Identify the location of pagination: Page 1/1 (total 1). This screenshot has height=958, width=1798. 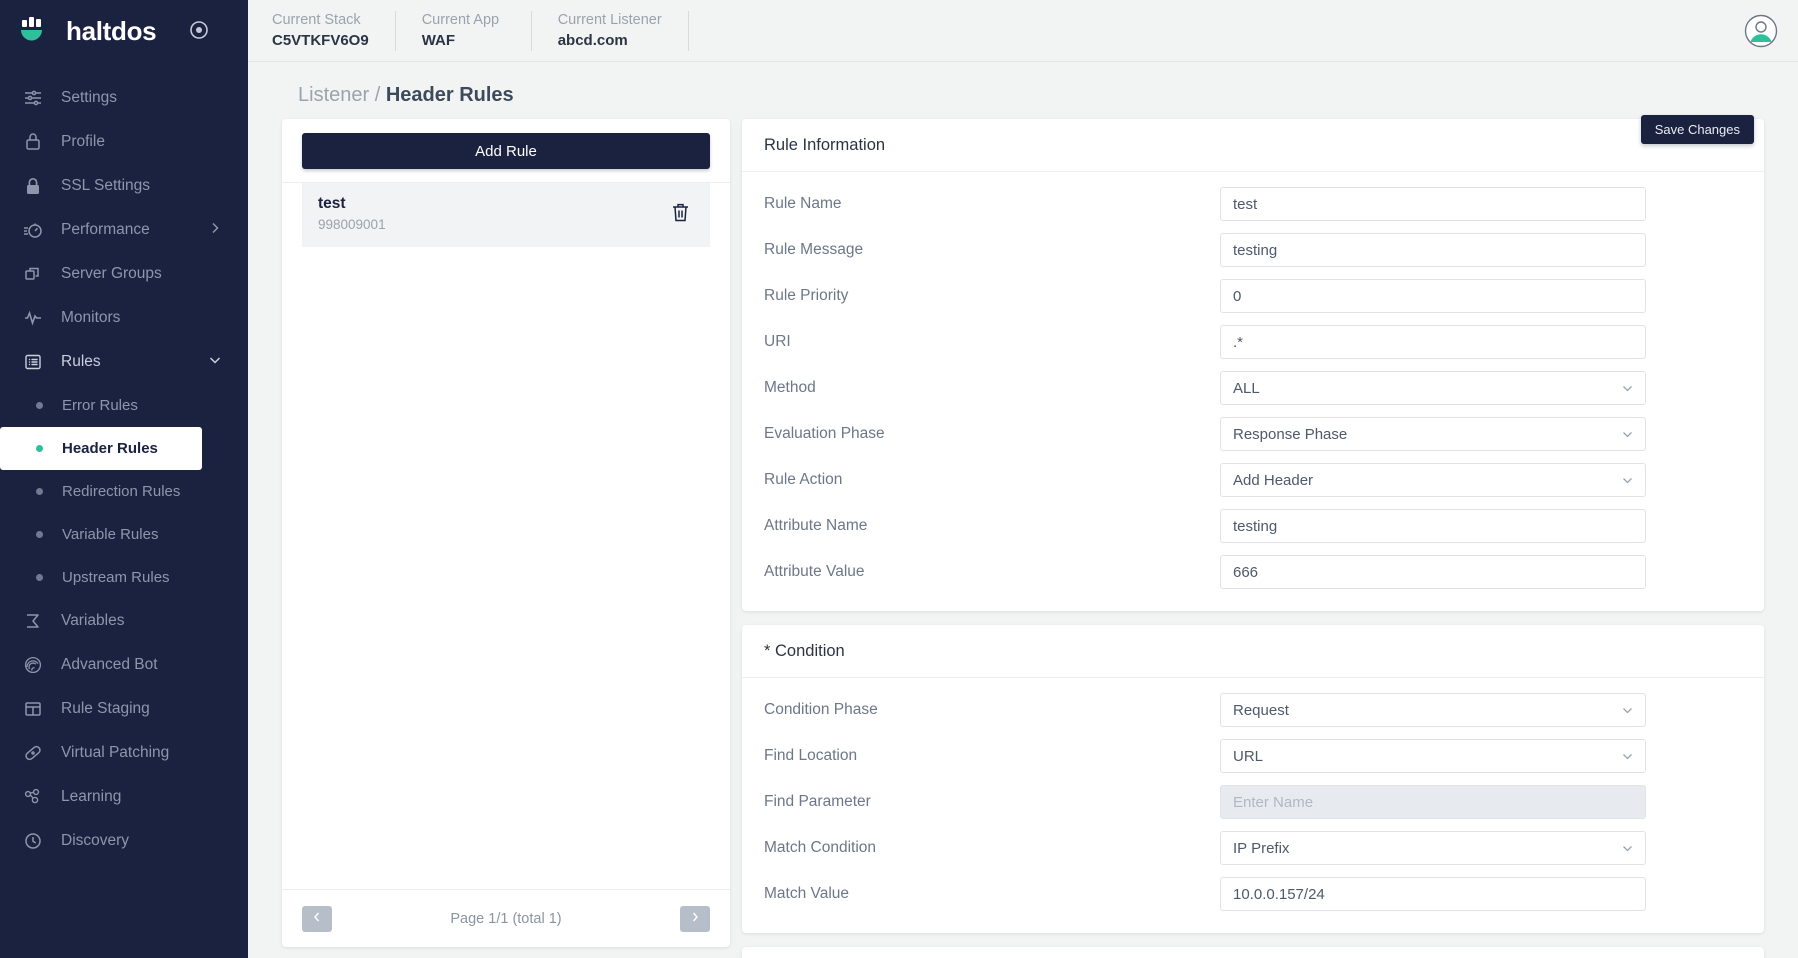
(506, 918).